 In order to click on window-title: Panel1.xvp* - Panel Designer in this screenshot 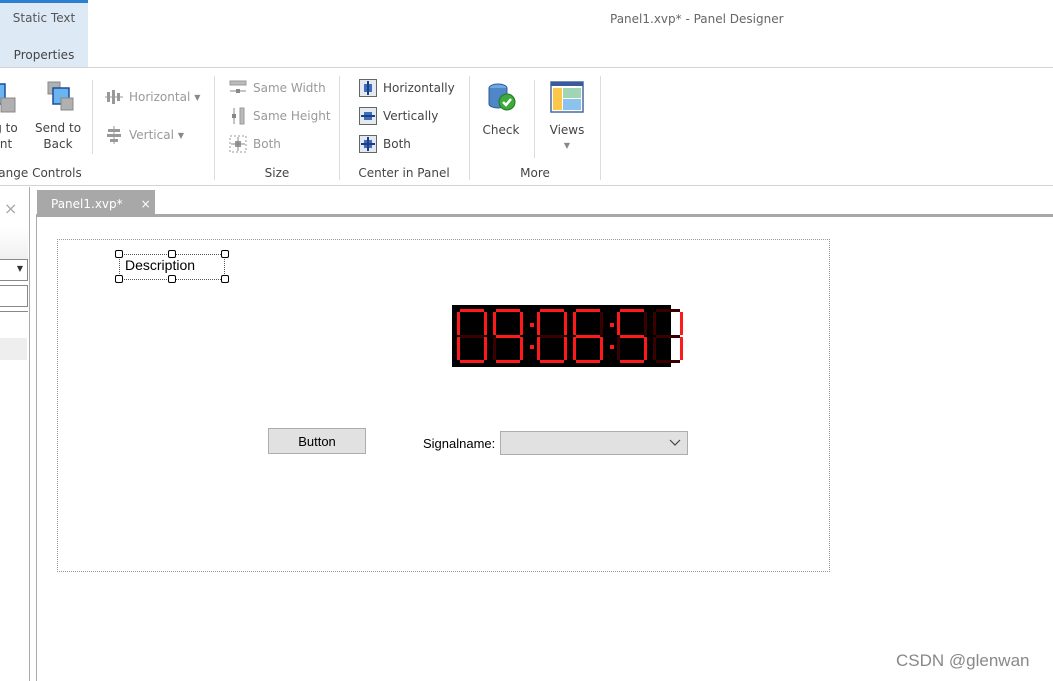, I will do `click(697, 19)`.